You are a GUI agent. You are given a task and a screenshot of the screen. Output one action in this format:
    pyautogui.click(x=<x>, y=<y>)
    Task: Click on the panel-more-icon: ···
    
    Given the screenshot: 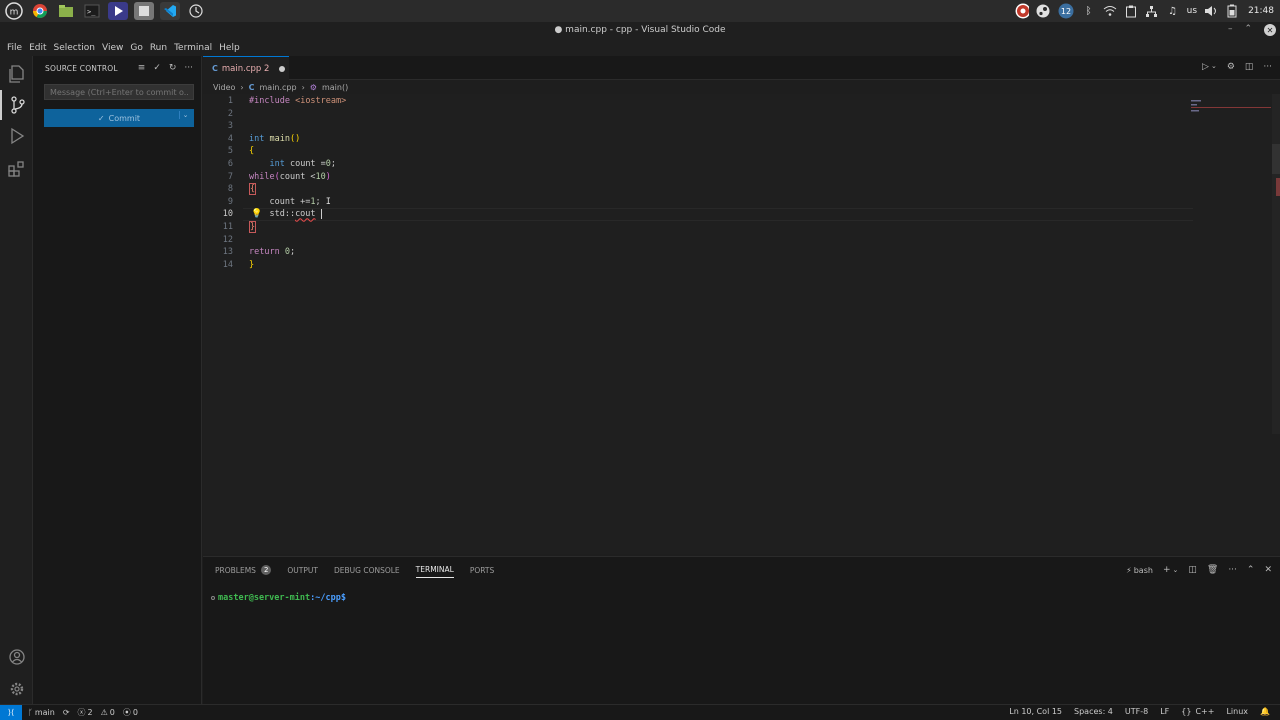 What is the action you would take?
    pyautogui.click(x=1232, y=570)
    